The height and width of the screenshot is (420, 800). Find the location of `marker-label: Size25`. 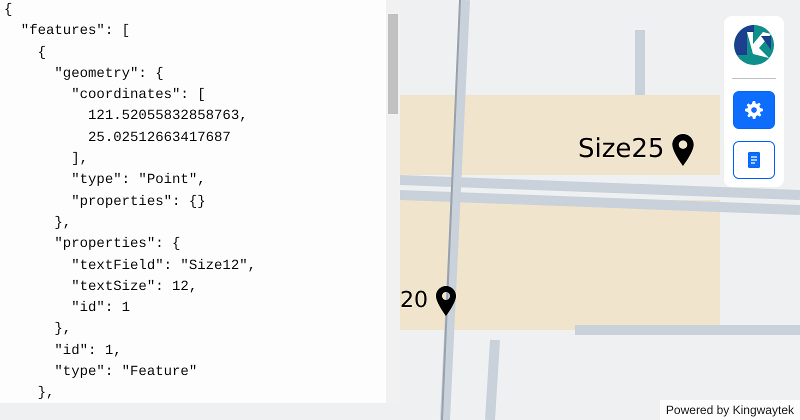

marker-label: Size25 is located at coordinates (621, 149).